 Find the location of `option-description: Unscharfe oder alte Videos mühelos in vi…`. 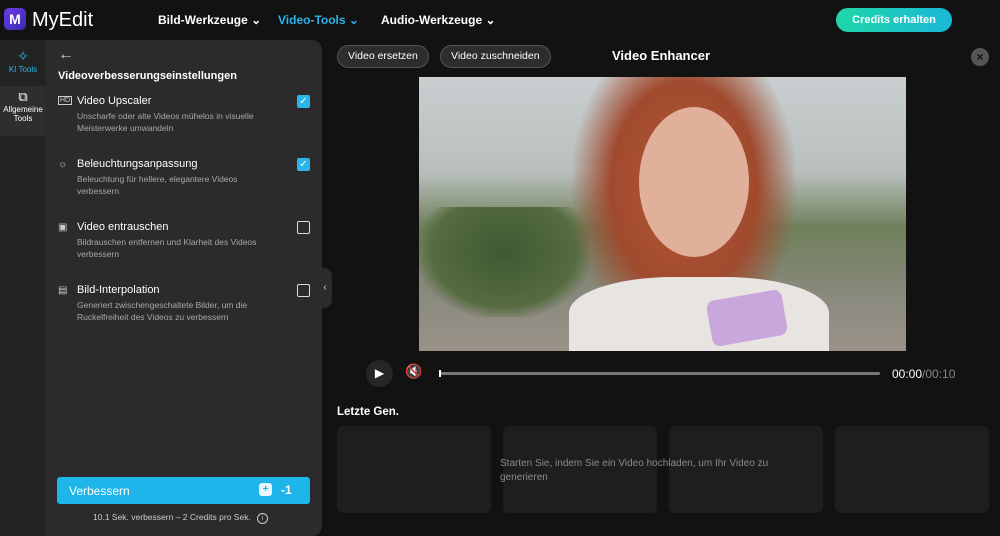

option-description: Unscharfe oder alte Videos mühelos in vi… is located at coordinates (165, 122).